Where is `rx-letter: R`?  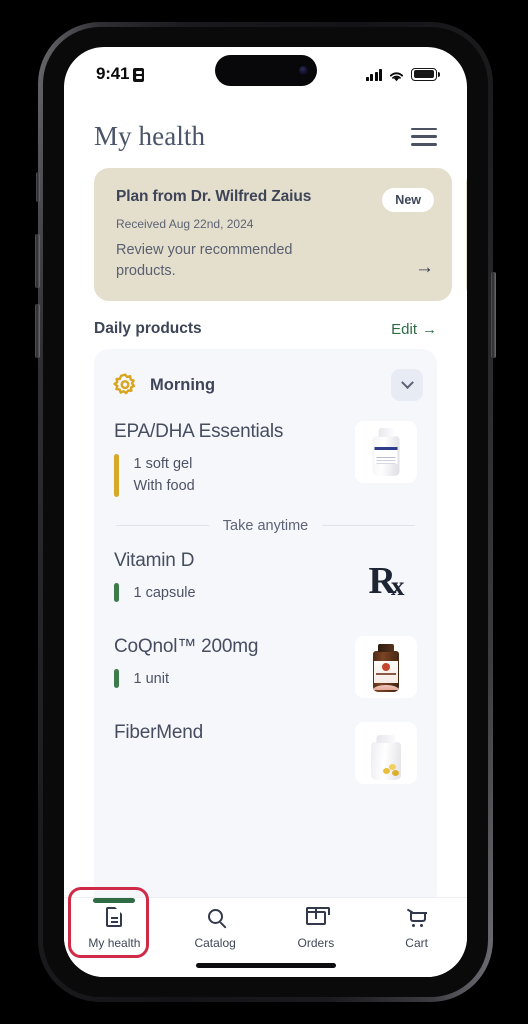
rx-letter: R is located at coordinates (382, 580).